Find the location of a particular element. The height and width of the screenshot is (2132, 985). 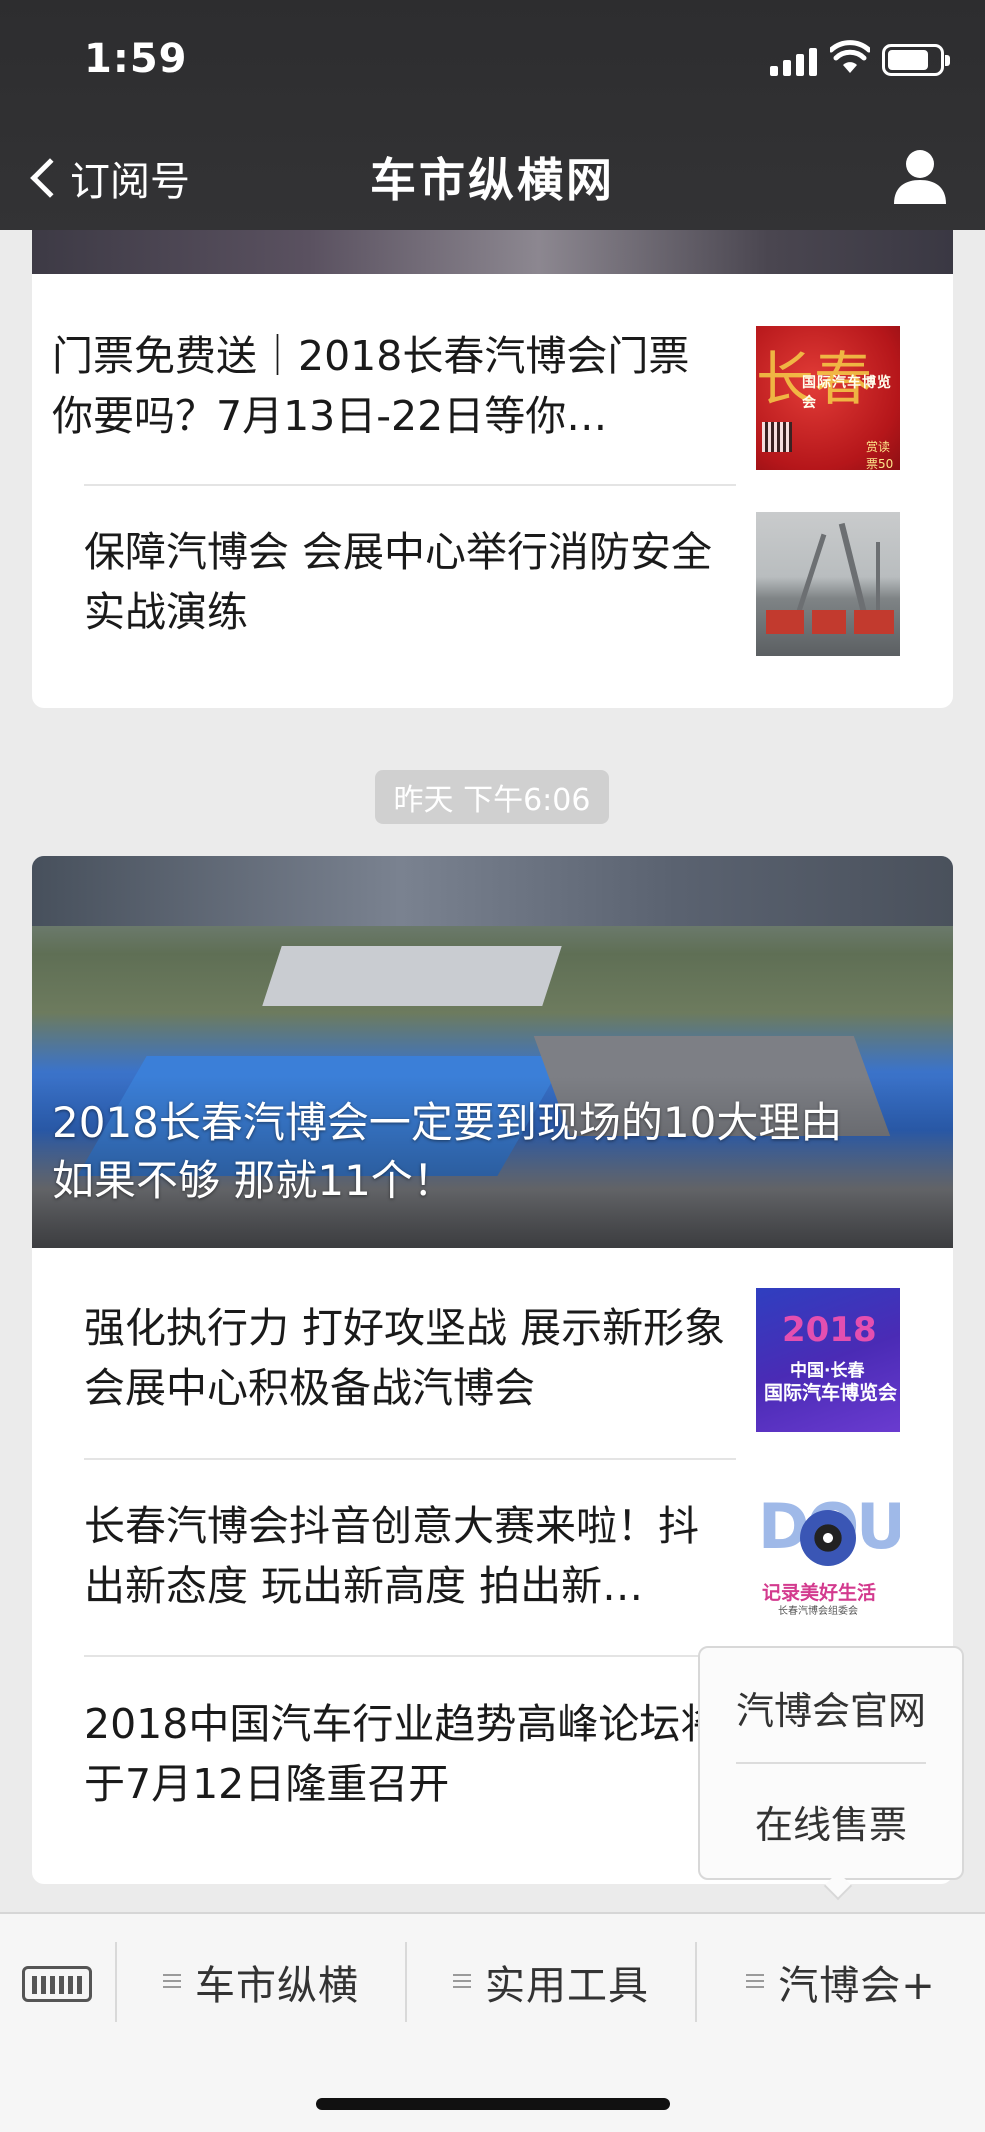

wifi-icon is located at coordinates (850, 56).